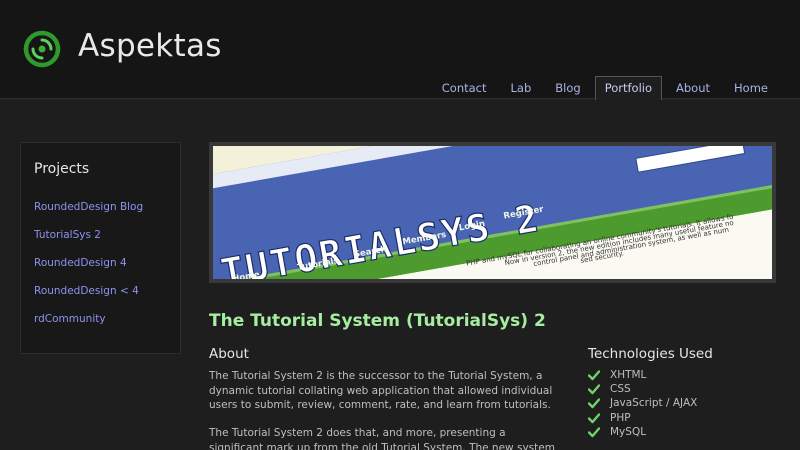 The image size is (800, 450). I want to click on technology-label: XHTML, so click(628, 375).